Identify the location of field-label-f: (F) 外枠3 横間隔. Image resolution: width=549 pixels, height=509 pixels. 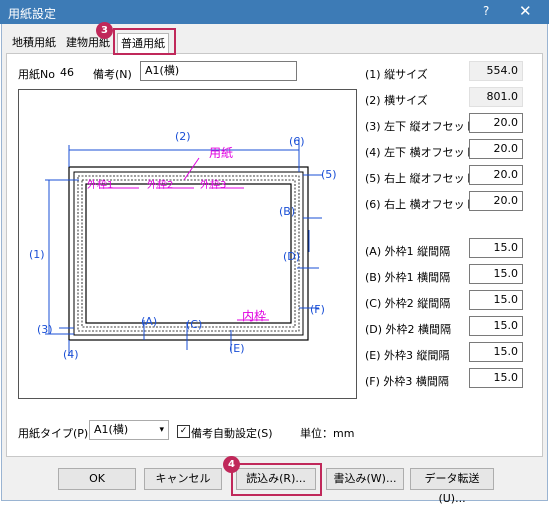
(407, 381).